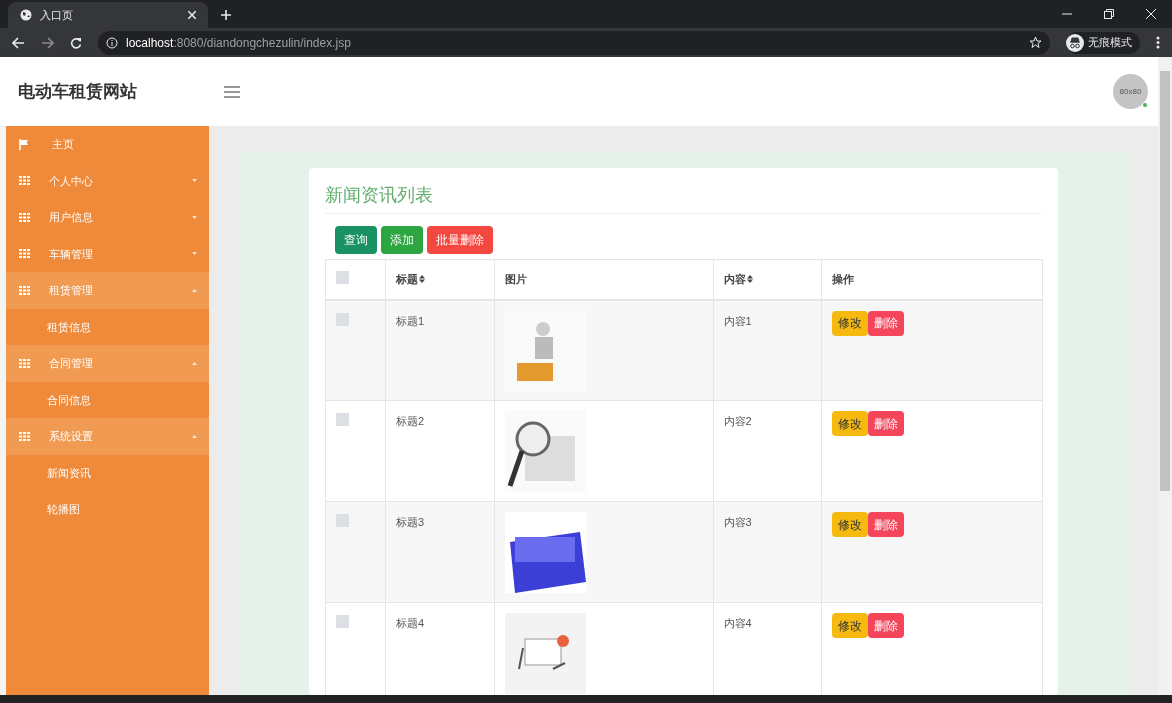 This screenshot has width=1172, height=703. Describe the element at coordinates (767, 552) in the screenshot. I see `table-cell: 内容3` at that location.